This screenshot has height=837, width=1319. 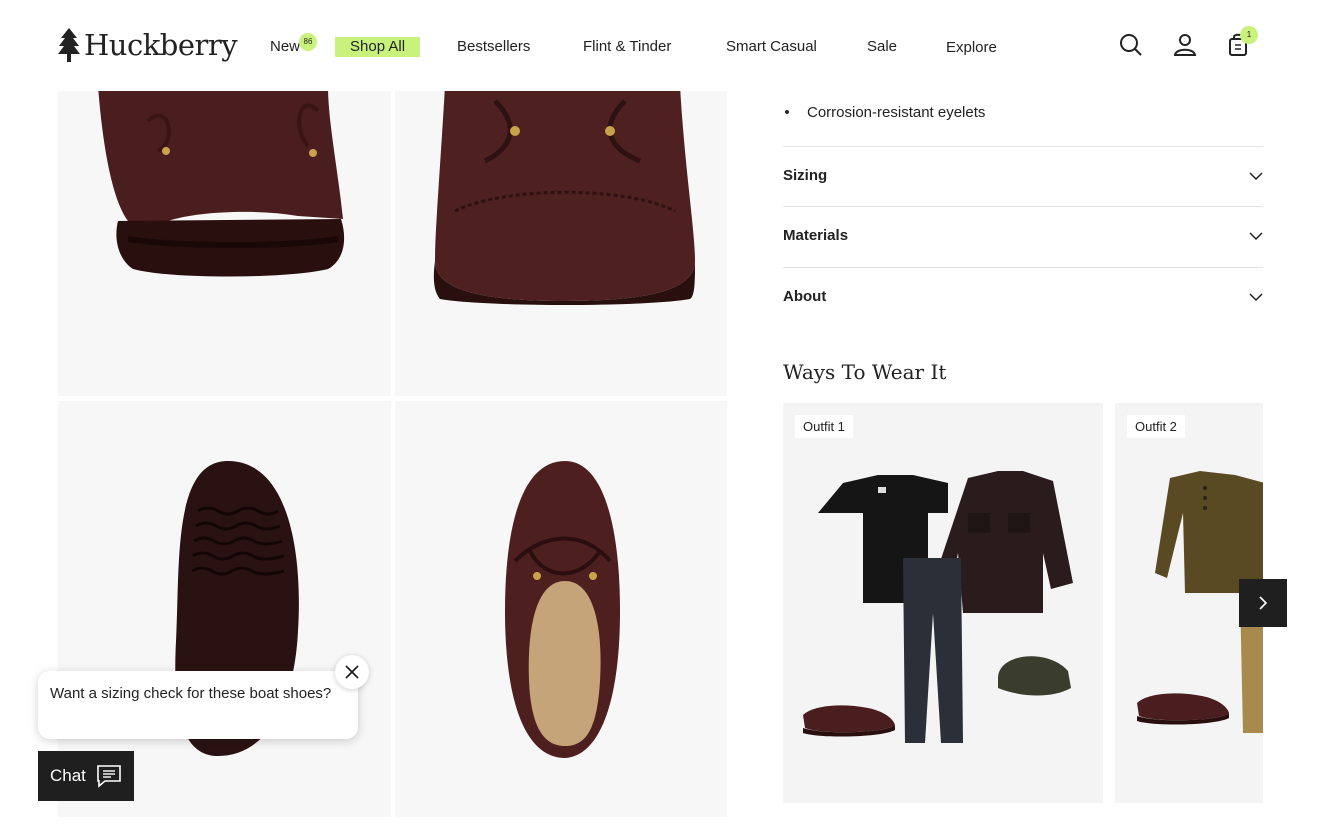 I want to click on chevron-right-icon, so click(x=1263, y=603).